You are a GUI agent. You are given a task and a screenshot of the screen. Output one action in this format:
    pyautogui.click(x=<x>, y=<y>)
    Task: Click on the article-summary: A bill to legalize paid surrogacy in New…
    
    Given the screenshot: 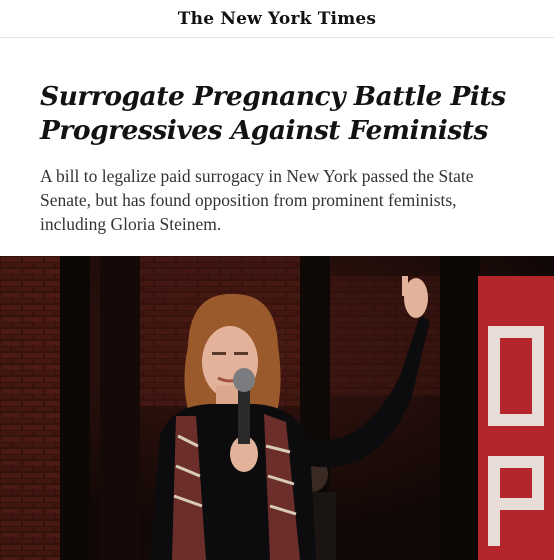 What is the action you would take?
    pyautogui.click(x=257, y=200)
    